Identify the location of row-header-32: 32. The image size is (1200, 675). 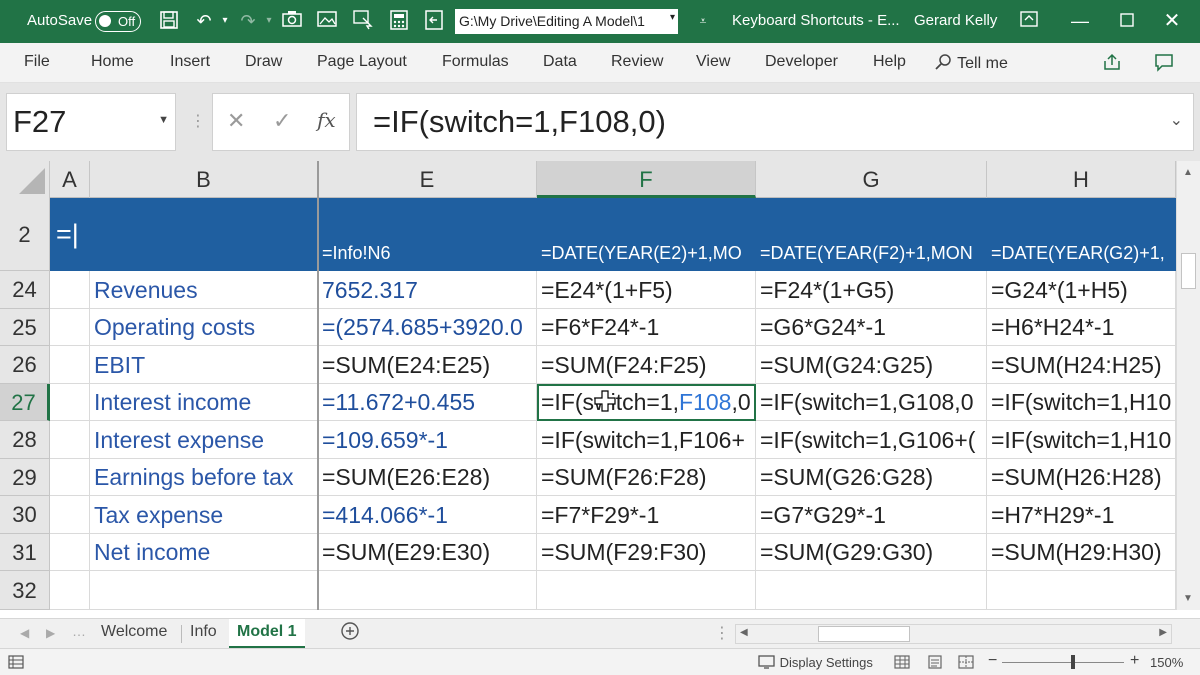
(25, 590).